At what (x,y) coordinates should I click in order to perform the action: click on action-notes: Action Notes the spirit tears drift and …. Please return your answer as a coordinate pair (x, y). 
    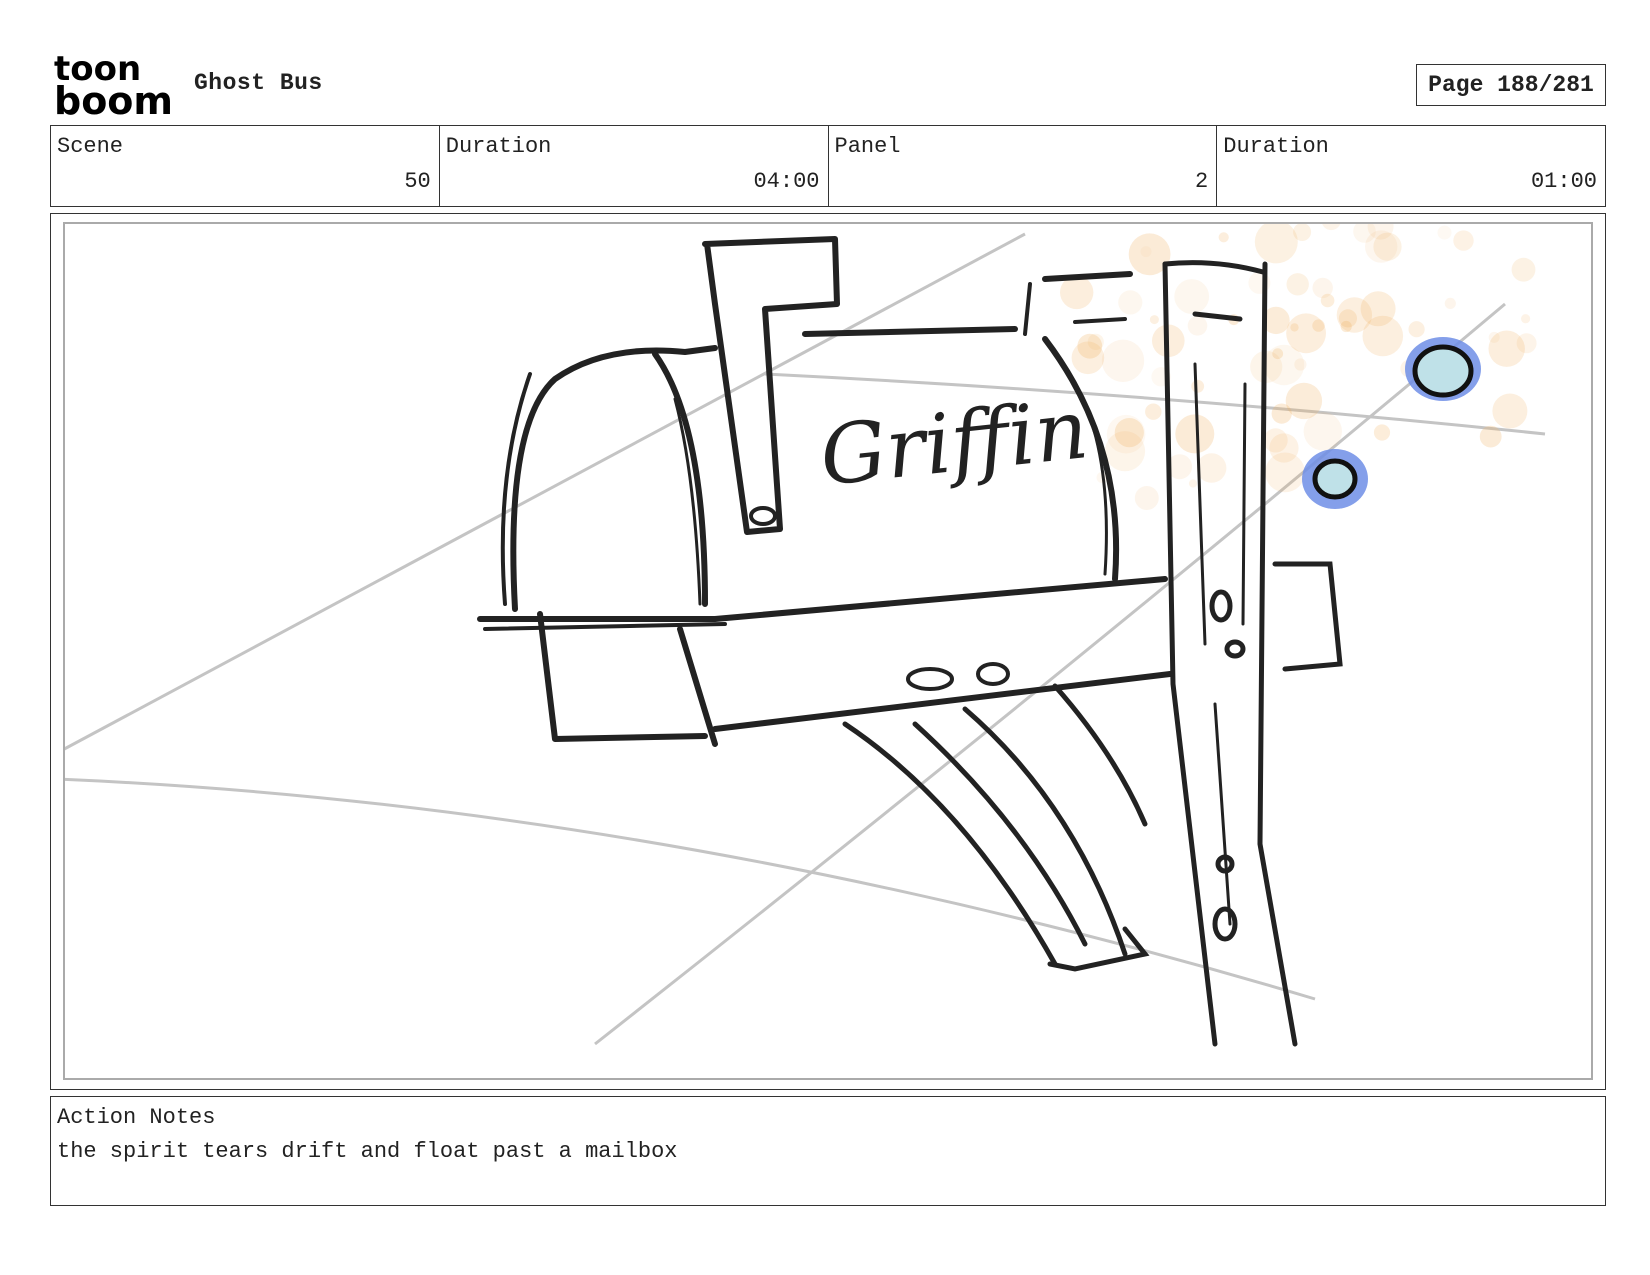
    Looking at the image, I should click on (828, 1151).